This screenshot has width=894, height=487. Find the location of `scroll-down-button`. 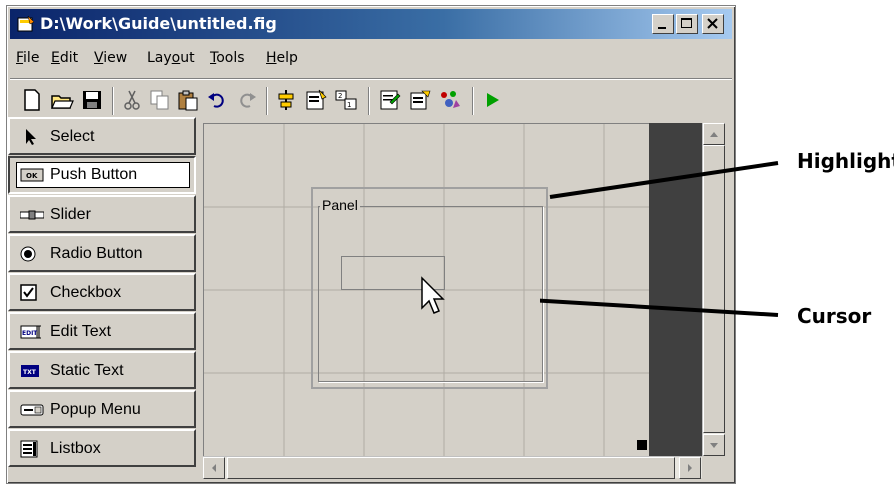

scroll-down-button is located at coordinates (714, 445).